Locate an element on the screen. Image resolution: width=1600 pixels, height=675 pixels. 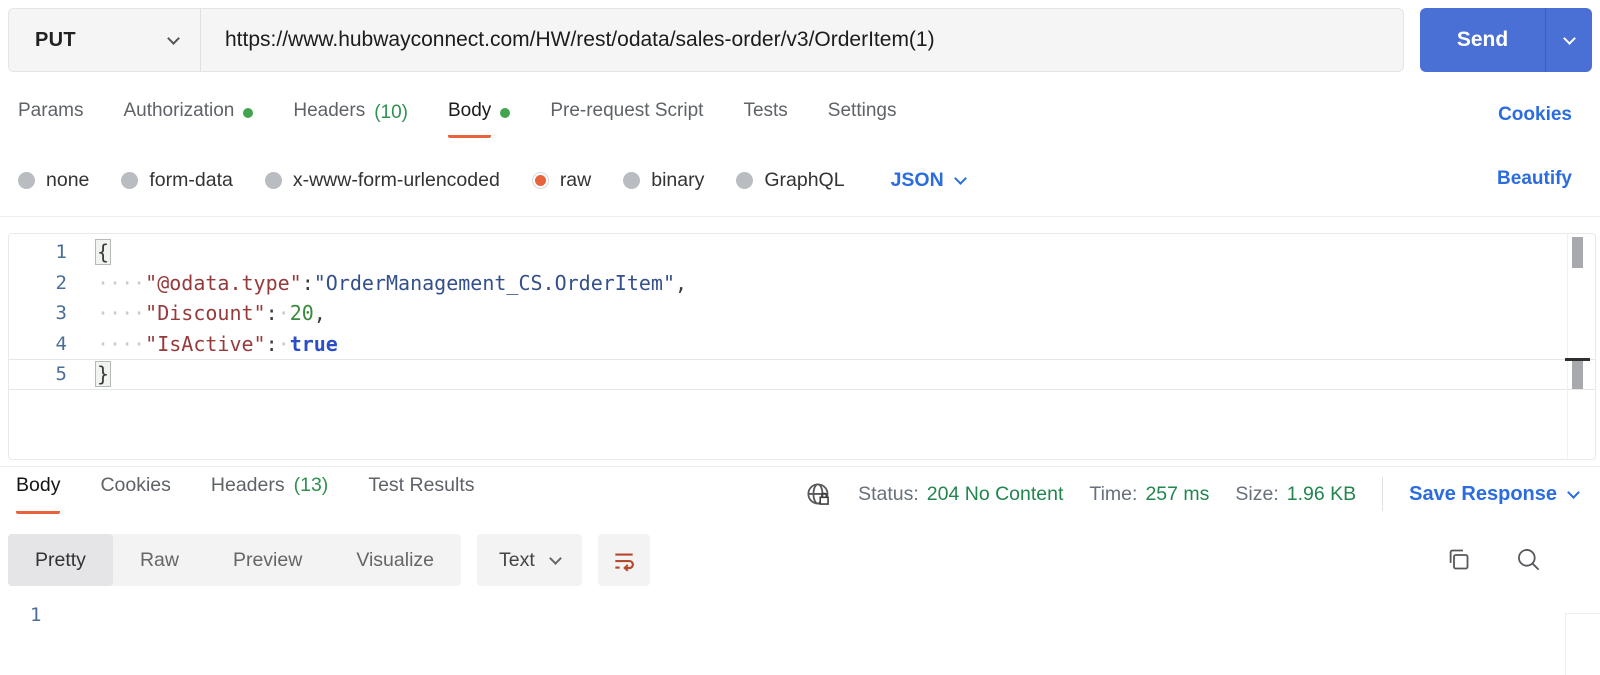
response-tabs: Body Cookies Headers (13) Test Results is located at coordinates (245, 494).